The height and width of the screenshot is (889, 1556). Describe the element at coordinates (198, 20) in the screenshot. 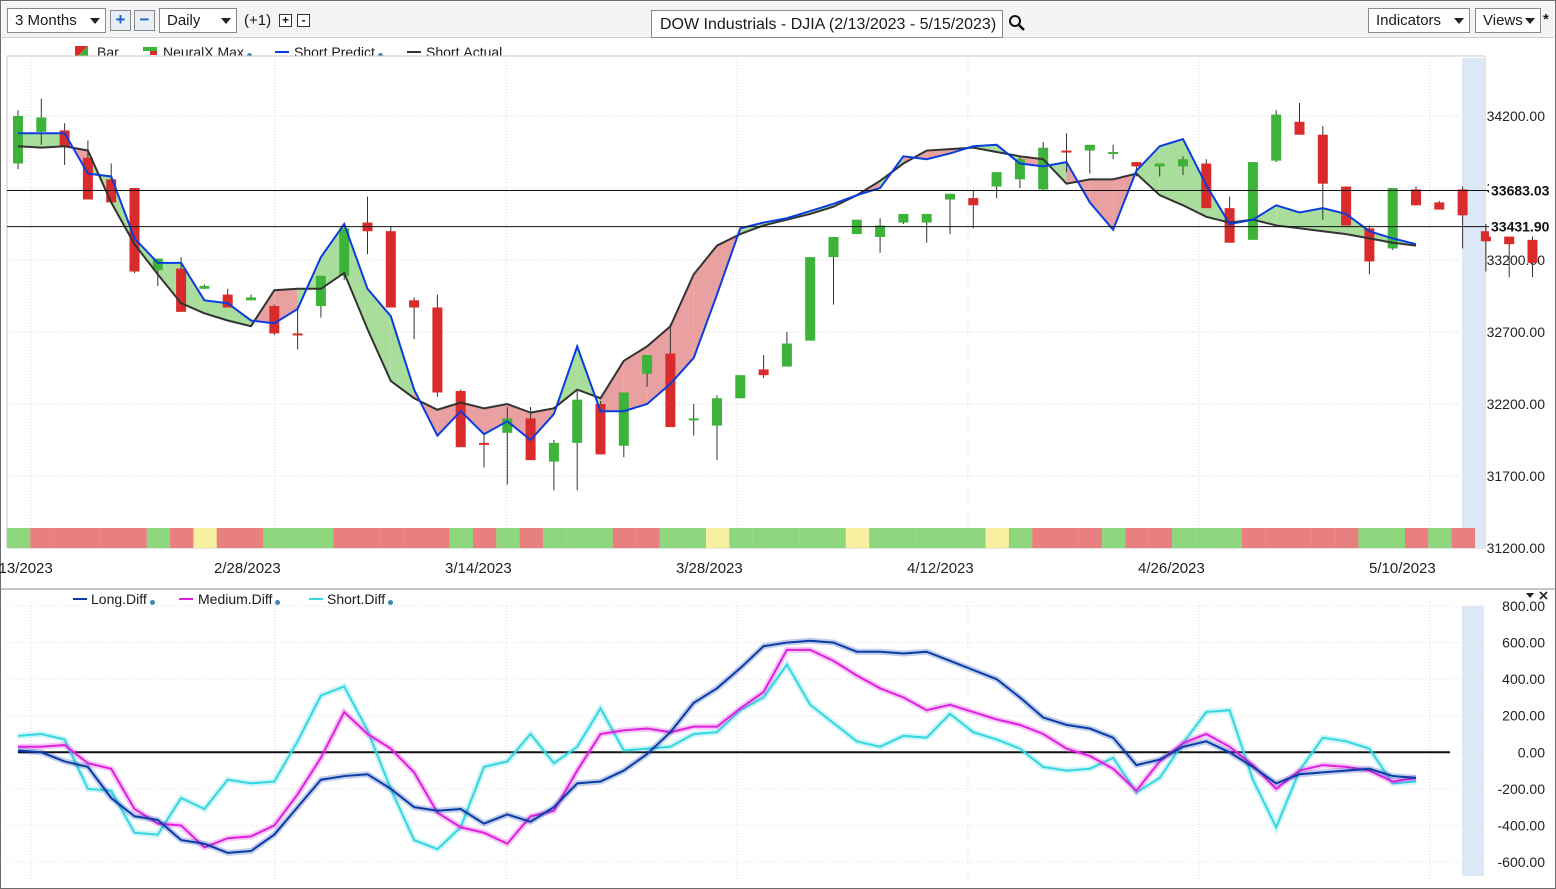

I see `interval-select: Daily` at that location.